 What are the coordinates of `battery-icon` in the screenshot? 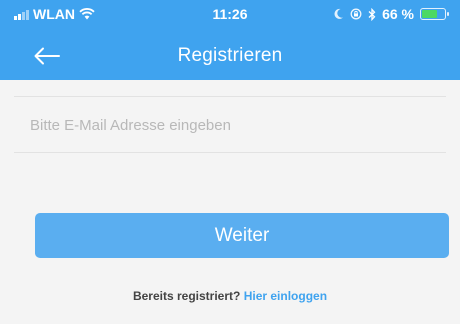 It's located at (434, 14).